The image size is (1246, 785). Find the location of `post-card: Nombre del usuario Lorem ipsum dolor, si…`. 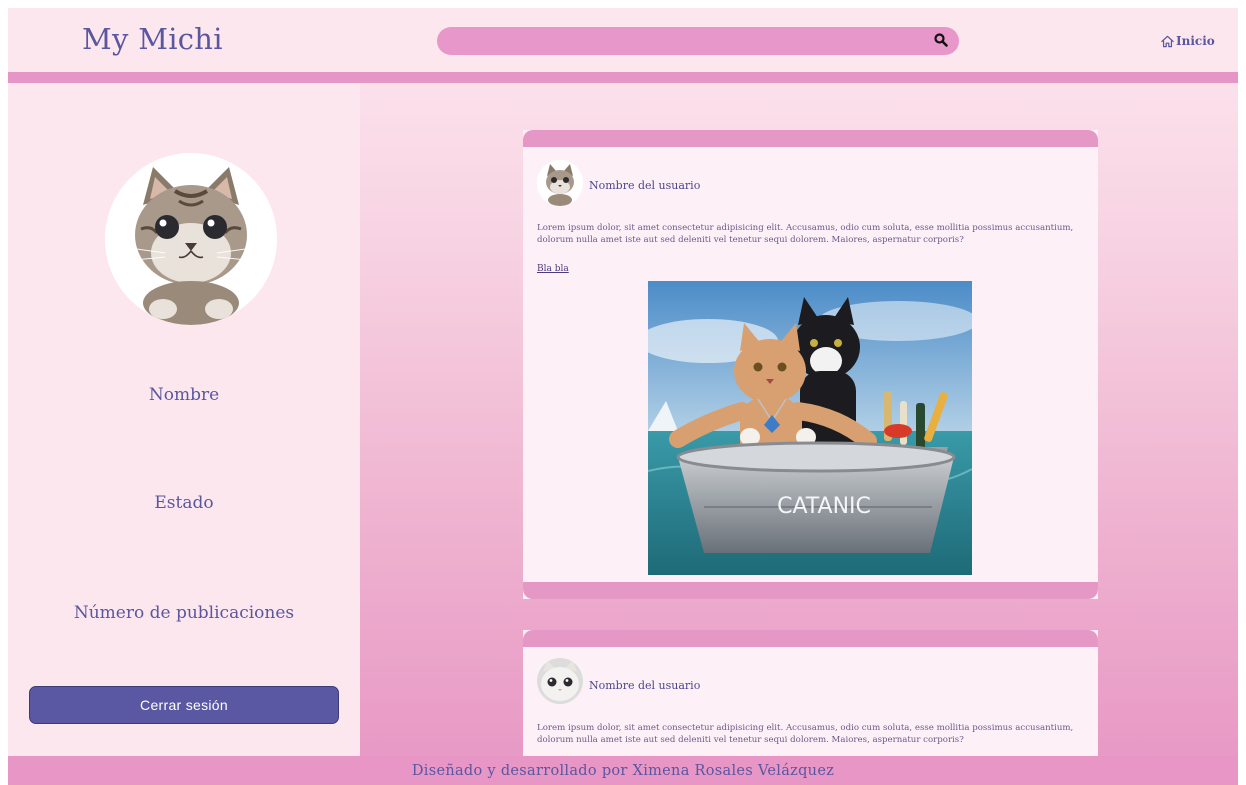

post-card: Nombre del usuario Lorem ipsum dolor, si… is located at coordinates (810, 700).